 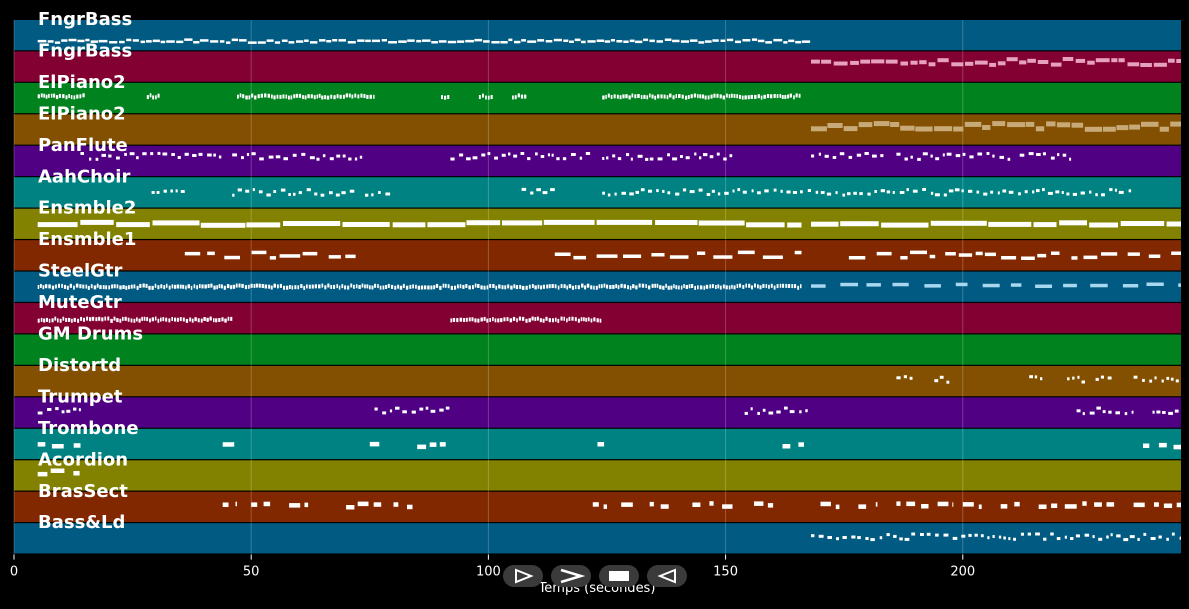 What do you see at coordinates (597, 161) in the screenshot?
I see `track-band` at bounding box center [597, 161].